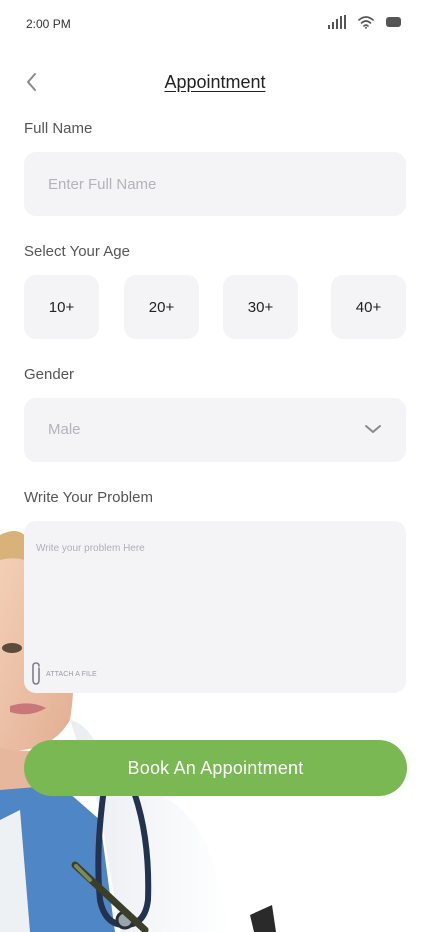 The image size is (430, 932). What do you see at coordinates (48, 24) in the screenshot?
I see `status-time: 2:00 PM` at bounding box center [48, 24].